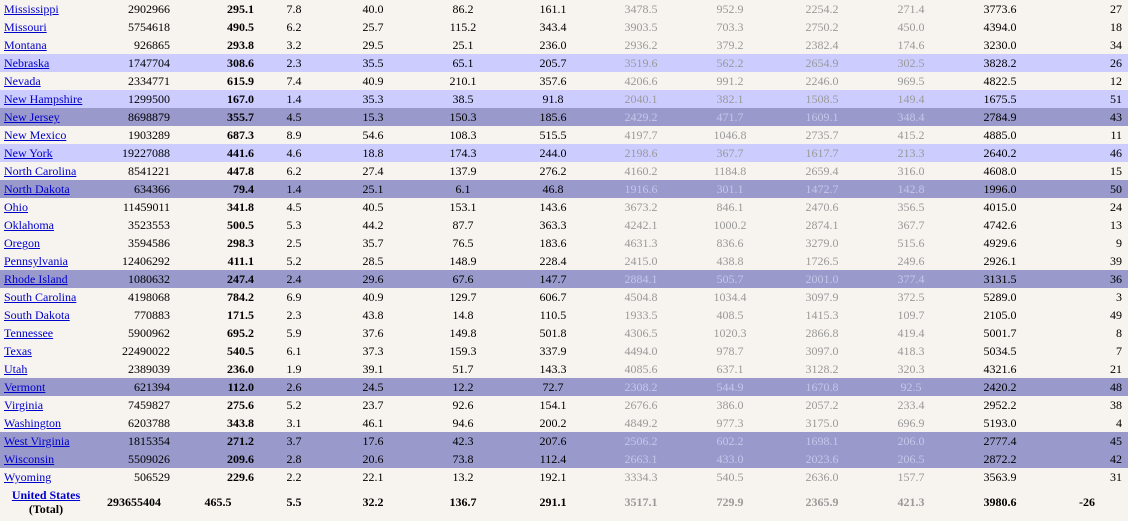 The width and height of the screenshot is (1128, 521). What do you see at coordinates (373, 502) in the screenshot?
I see `total-c2: 32.2` at bounding box center [373, 502].